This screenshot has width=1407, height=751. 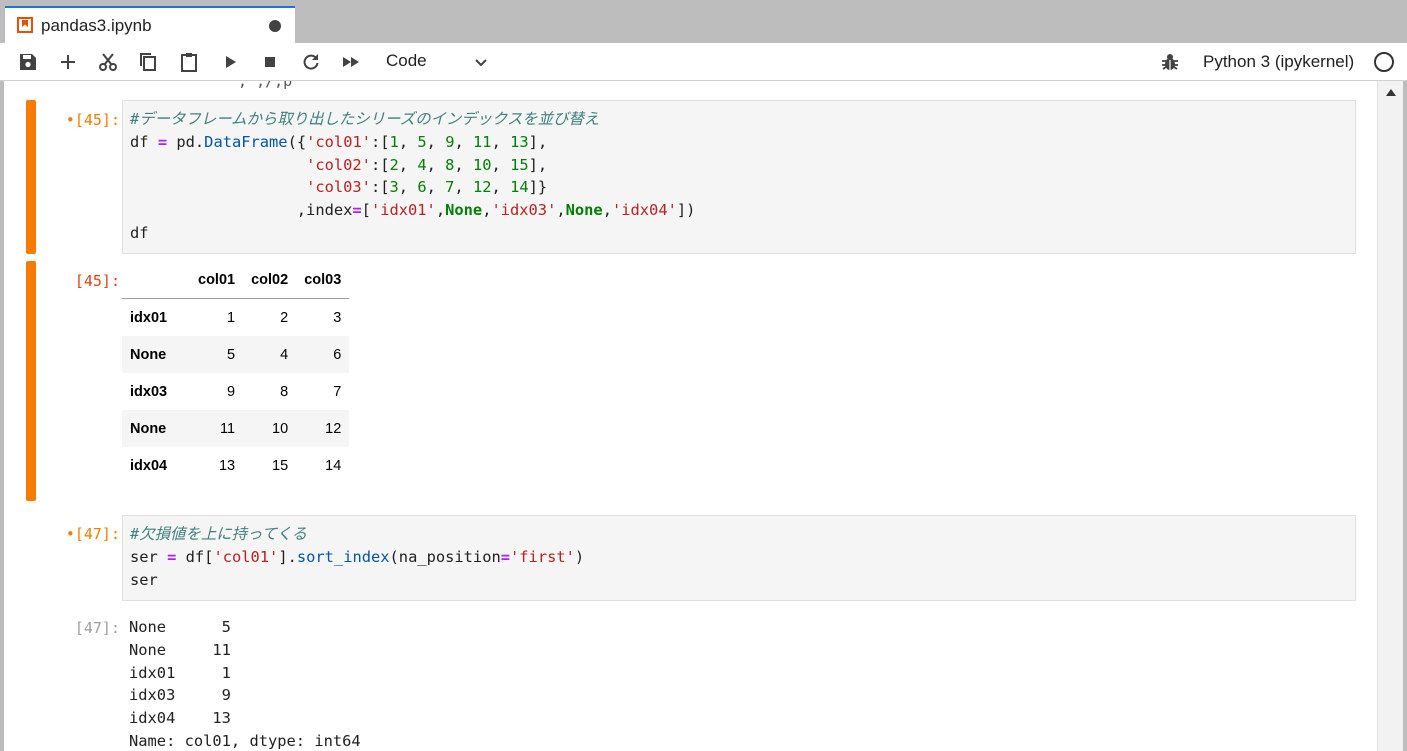 I want to click on input-collapser, so click(x=31, y=177).